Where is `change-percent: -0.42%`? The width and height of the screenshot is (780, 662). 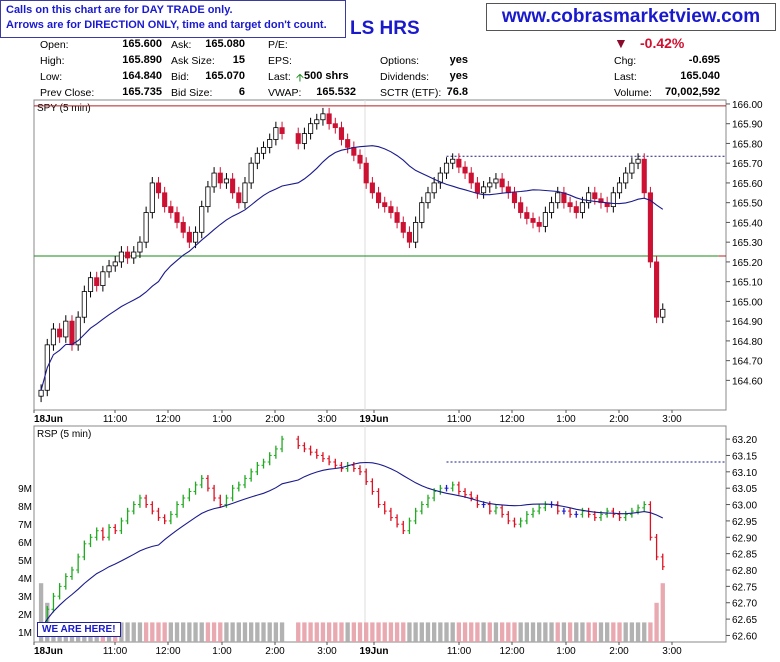
change-percent: -0.42% is located at coordinates (662, 43).